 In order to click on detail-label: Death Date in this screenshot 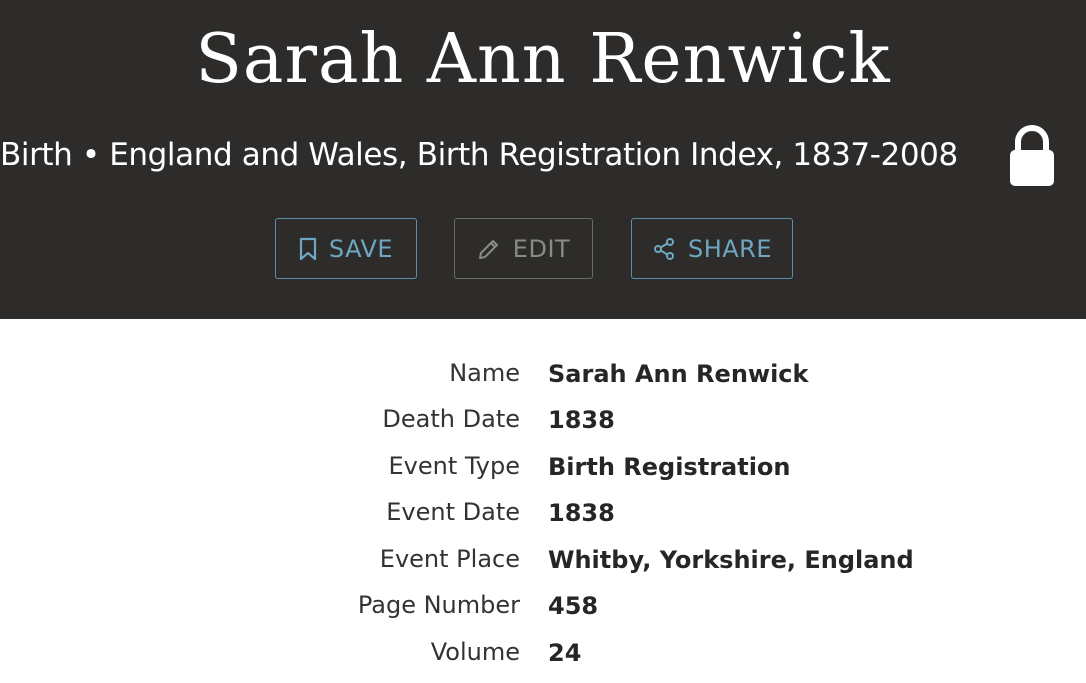, I will do `click(451, 419)`.